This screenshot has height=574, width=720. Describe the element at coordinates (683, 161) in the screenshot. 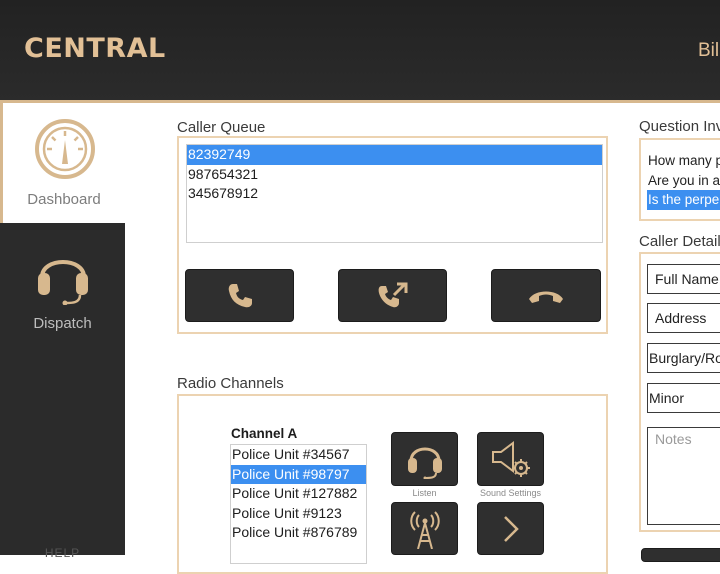

I see `list-item: How many p` at that location.